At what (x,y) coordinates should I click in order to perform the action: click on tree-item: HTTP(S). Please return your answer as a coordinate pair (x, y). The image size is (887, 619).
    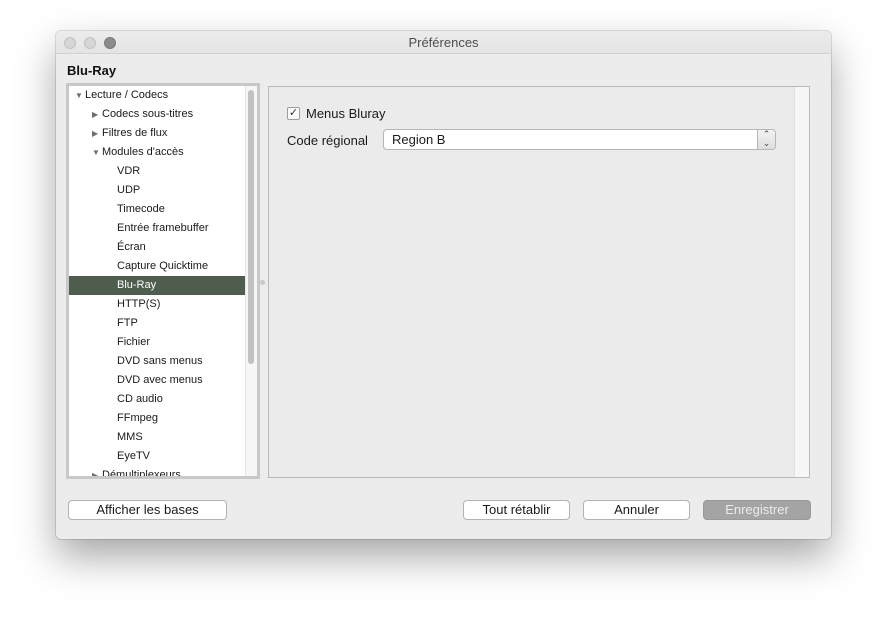
    Looking at the image, I should click on (157, 304).